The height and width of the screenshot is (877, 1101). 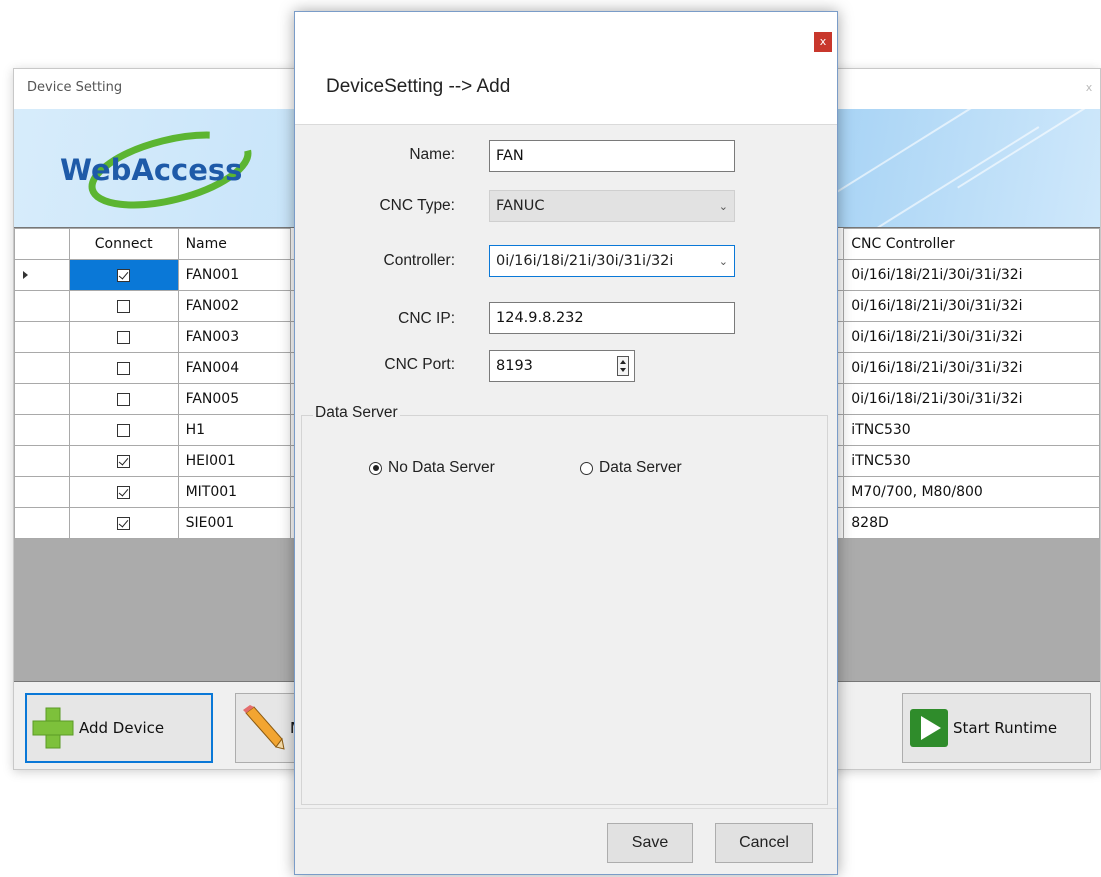 What do you see at coordinates (1089, 88) in the screenshot?
I see `device-setting-close-button: x` at bounding box center [1089, 88].